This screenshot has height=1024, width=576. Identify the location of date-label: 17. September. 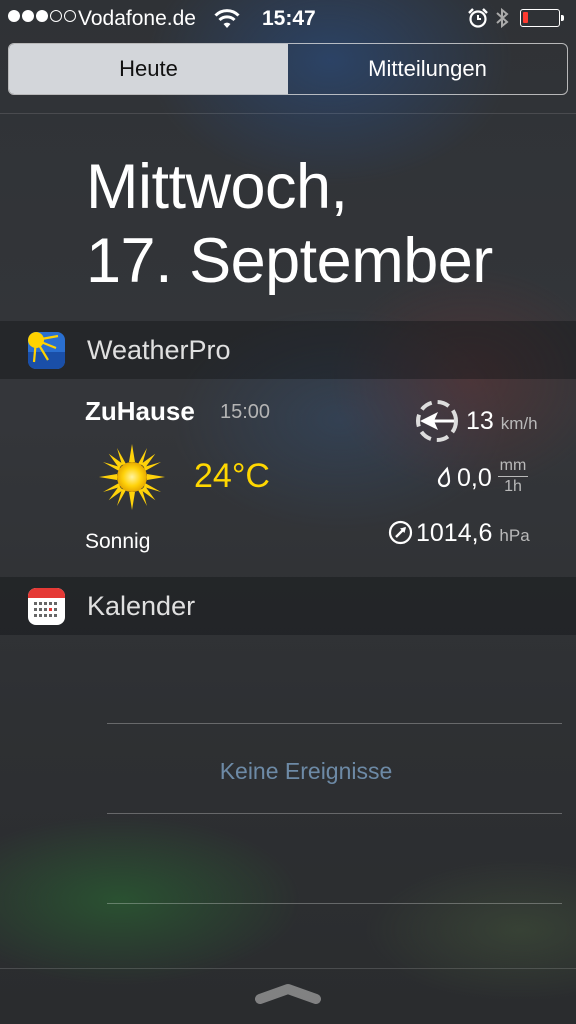
(289, 261).